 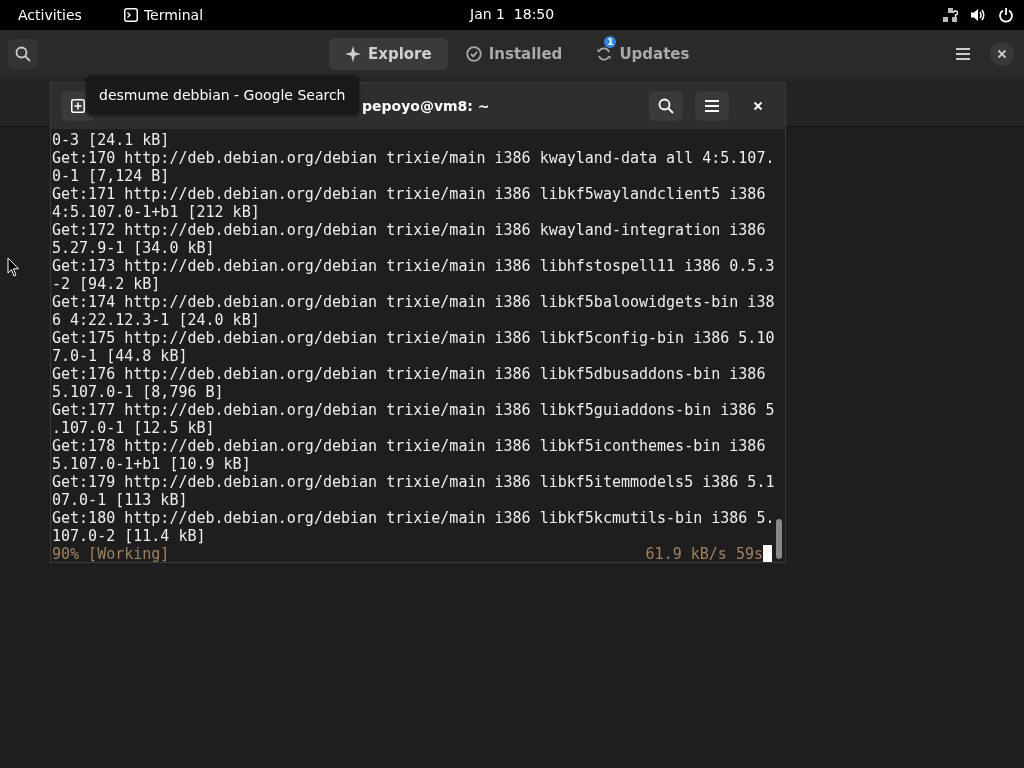 What do you see at coordinates (409, 374) in the screenshot?
I see `terminal-line: Get:176 http://deb.debian.org/debian trixie/main i386 libkf5dbusaddons-bin i386` at bounding box center [409, 374].